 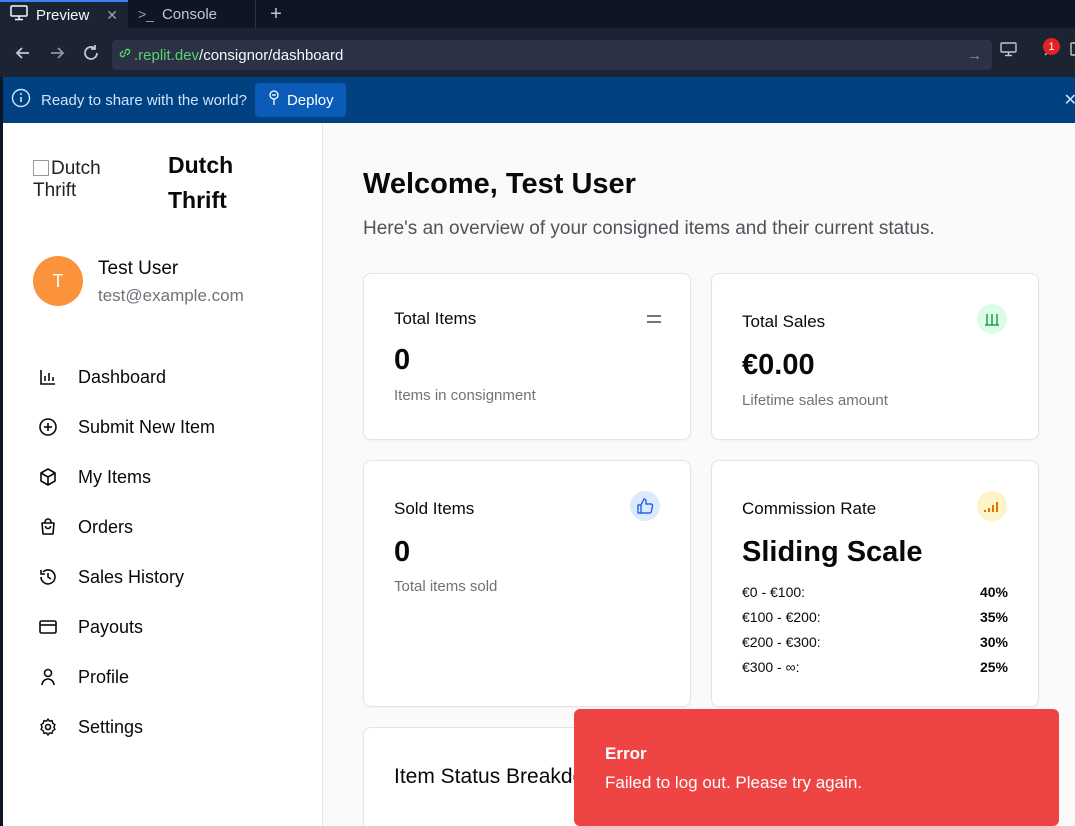 I want to click on sidebar-item-label: Profile, so click(x=104, y=676).